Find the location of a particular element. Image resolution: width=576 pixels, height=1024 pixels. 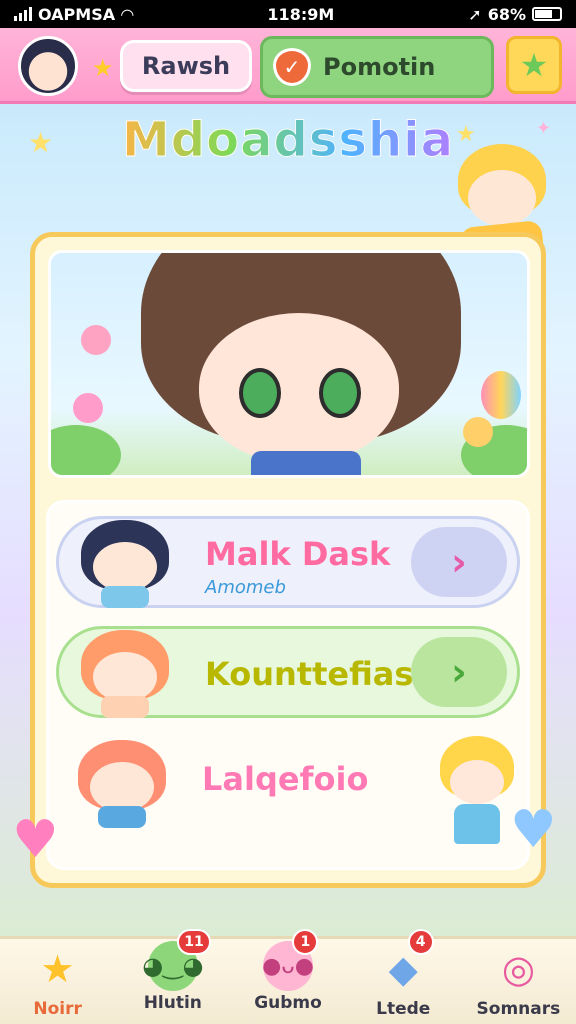

list-item-title: Kounttefias is located at coordinates (309, 674).